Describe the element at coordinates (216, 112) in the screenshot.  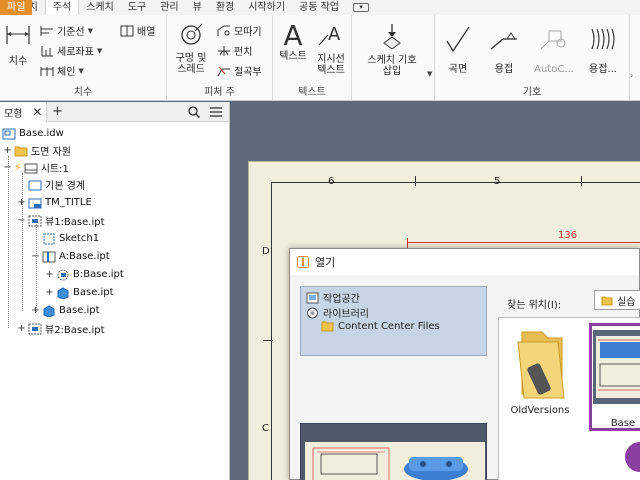
I see `menu-icon` at that location.